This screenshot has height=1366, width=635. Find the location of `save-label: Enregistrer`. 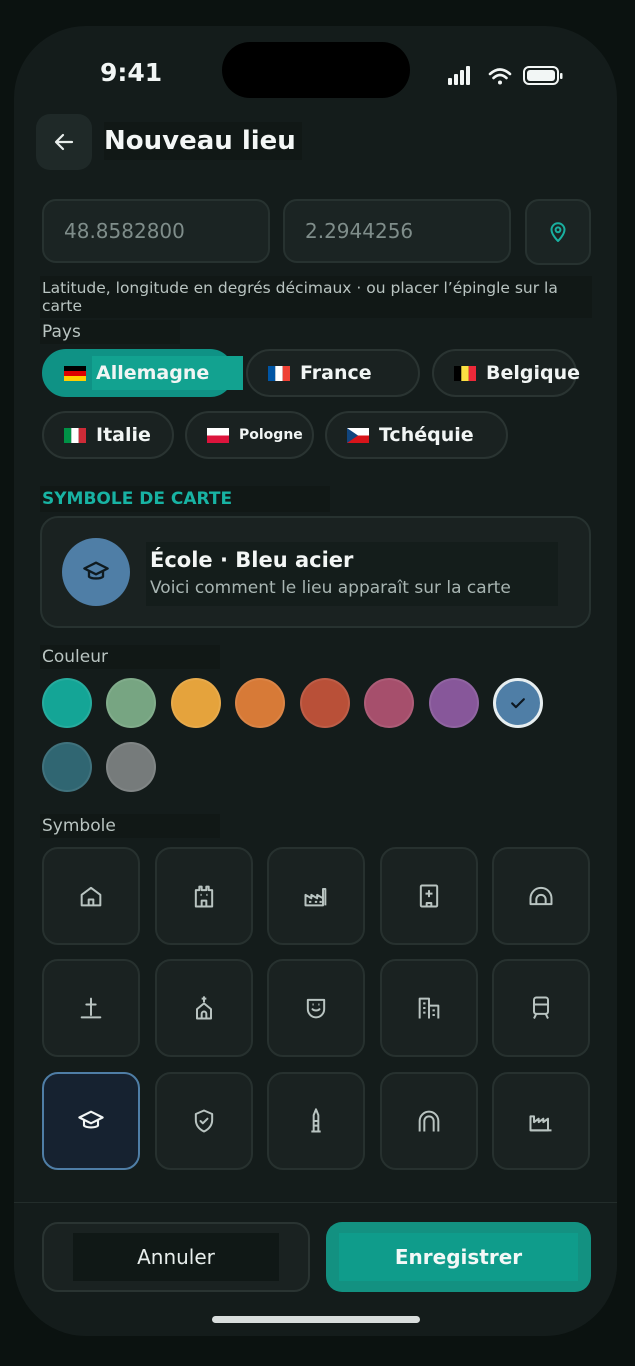

save-label: Enregistrer is located at coordinates (458, 1257).